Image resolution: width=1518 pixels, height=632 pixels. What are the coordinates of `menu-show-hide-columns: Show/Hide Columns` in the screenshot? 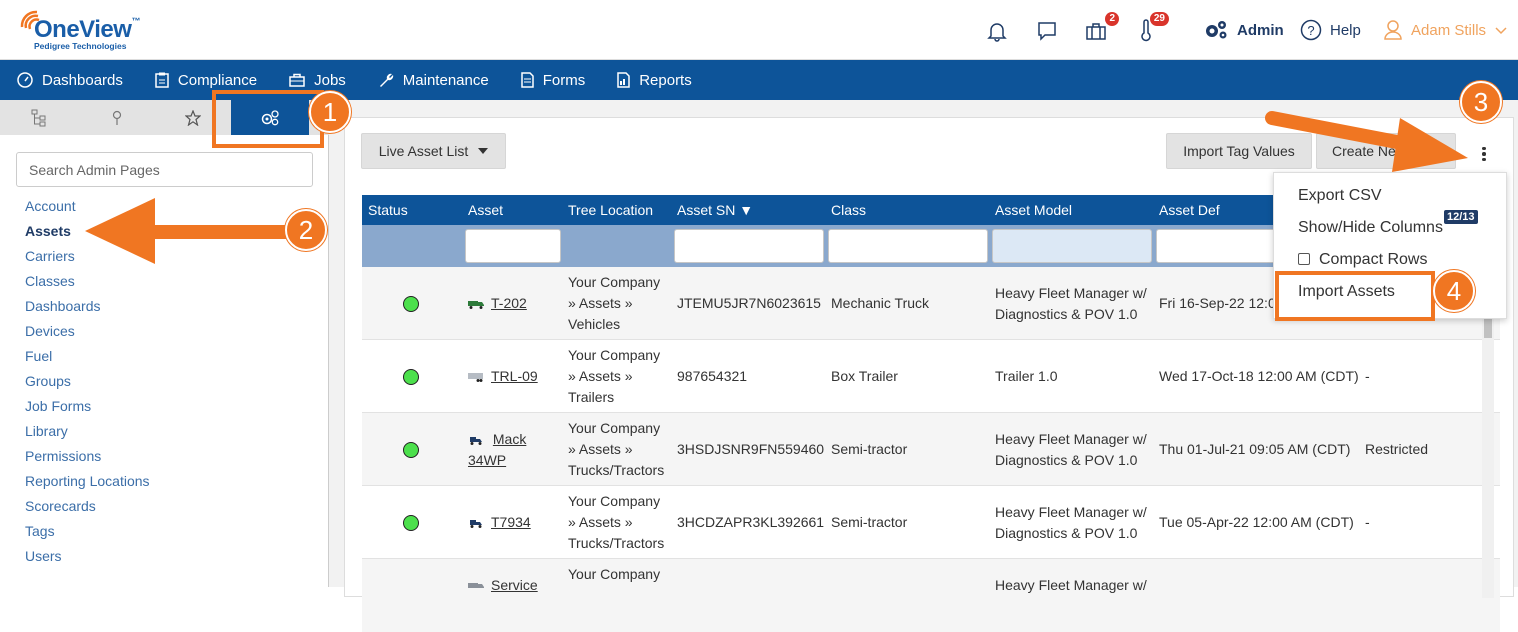 It's located at (1370, 228).